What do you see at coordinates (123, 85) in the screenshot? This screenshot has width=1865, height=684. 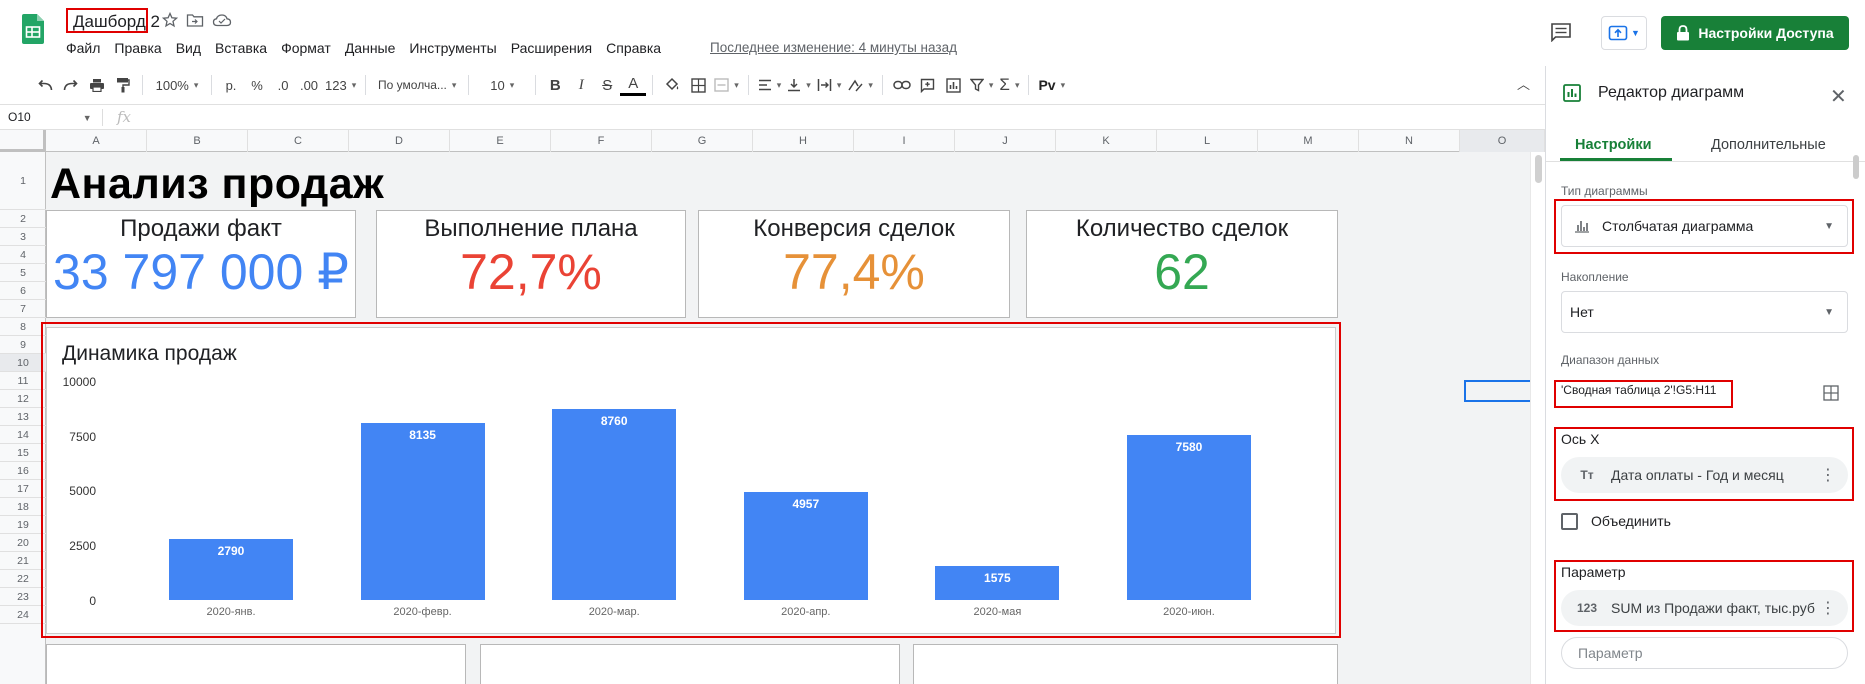 I see `paint-format-icon` at bounding box center [123, 85].